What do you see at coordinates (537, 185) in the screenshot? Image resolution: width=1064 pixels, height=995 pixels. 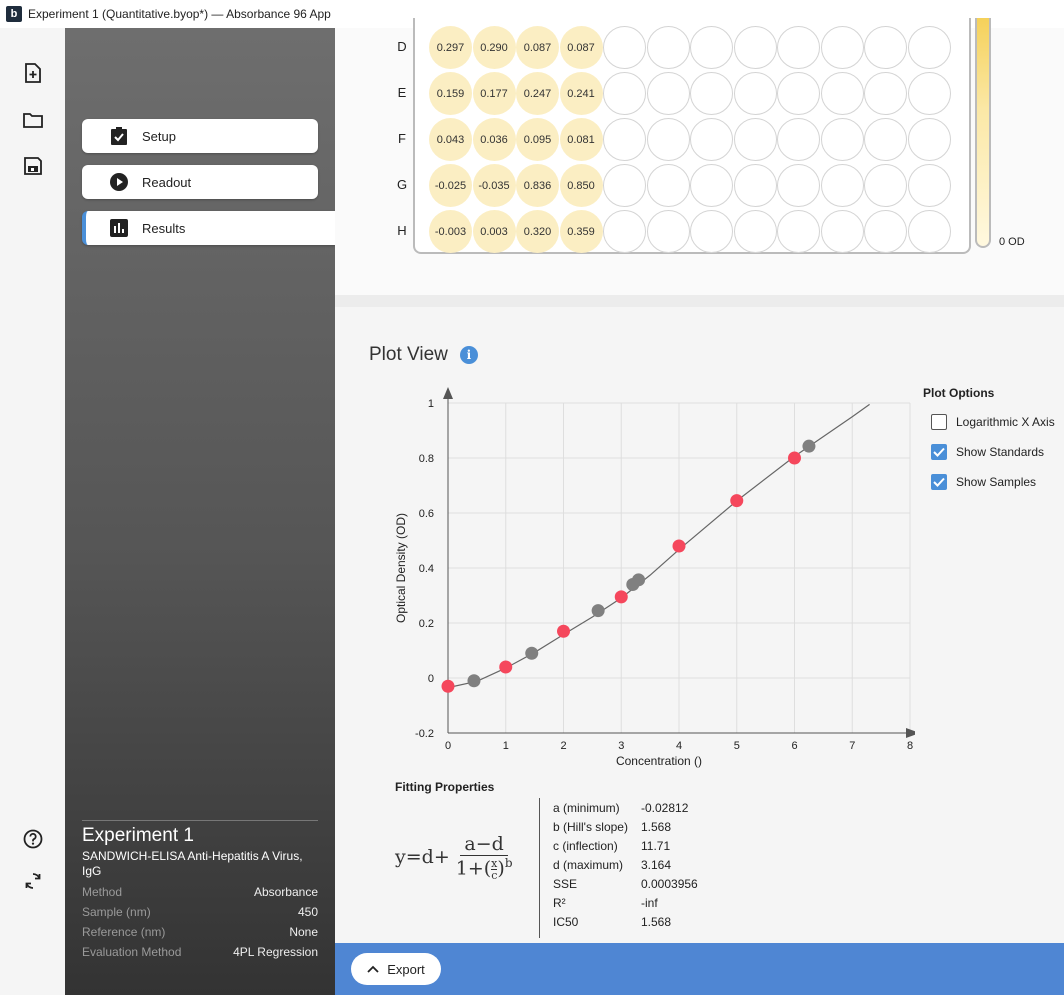 I see `plate-well: 0.836` at bounding box center [537, 185].